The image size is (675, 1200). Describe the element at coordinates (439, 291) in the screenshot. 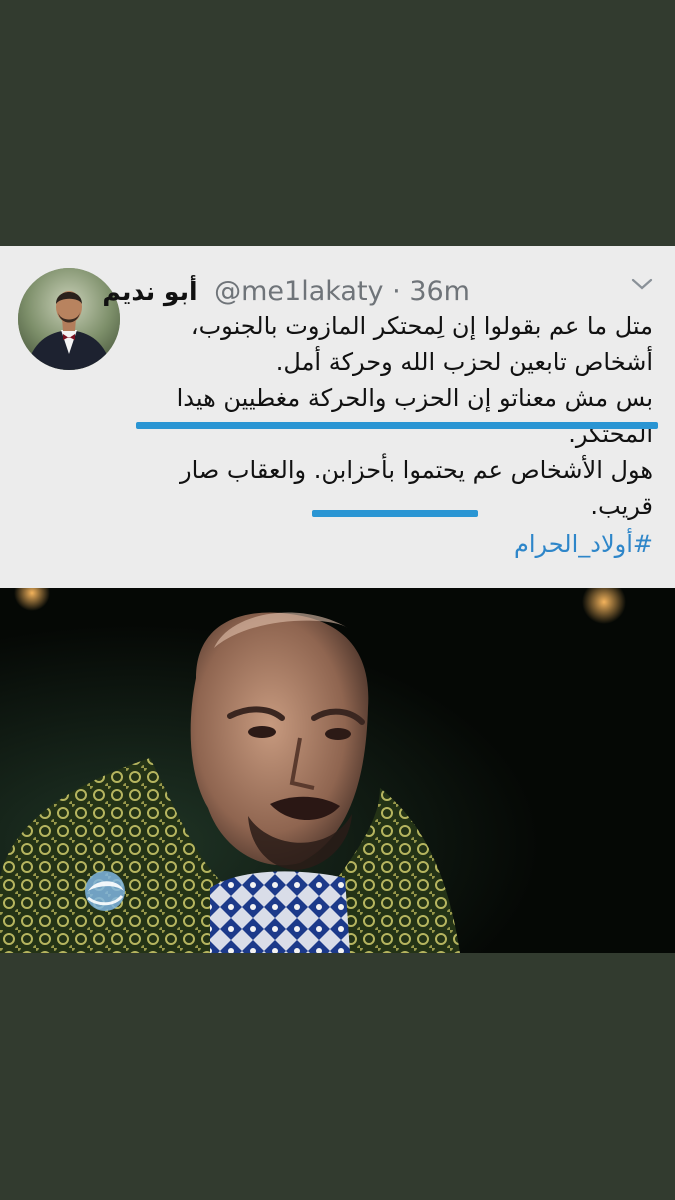

I see `tweet-time: 36m` at that location.